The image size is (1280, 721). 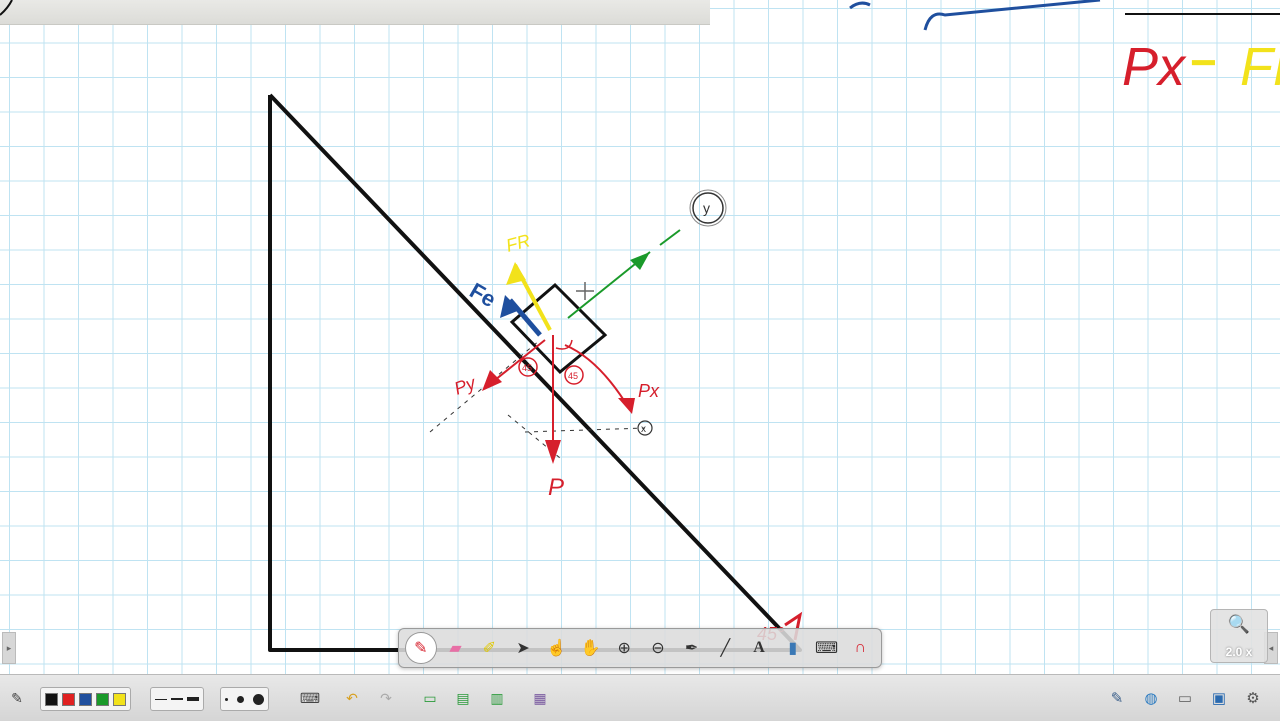 What do you see at coordinates (456, 648) in the screenshot?
I see `eraser-tool-icon: ▰` at bounding box center [456, 648].